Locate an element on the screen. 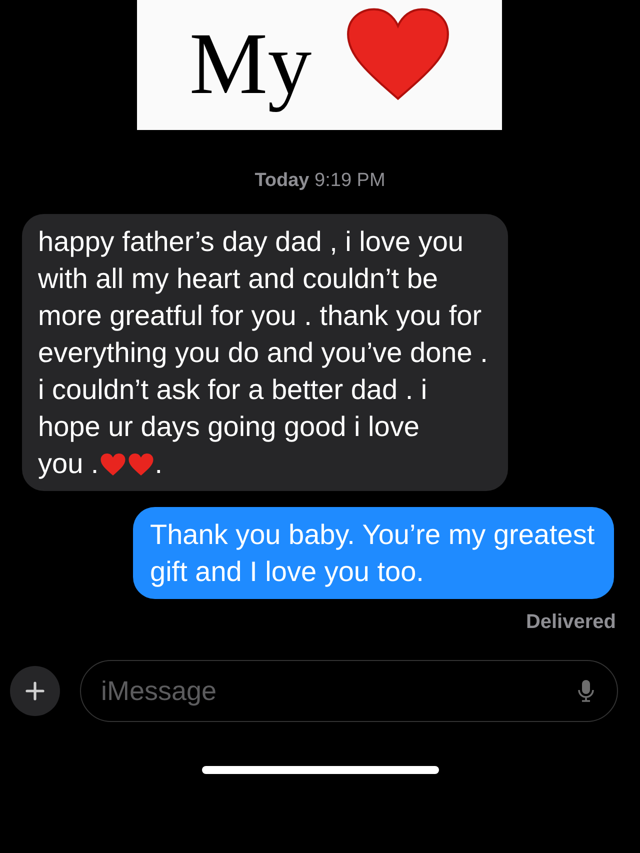 The image size is (640, 853). message-text: . is located at coordinates (158, 463).